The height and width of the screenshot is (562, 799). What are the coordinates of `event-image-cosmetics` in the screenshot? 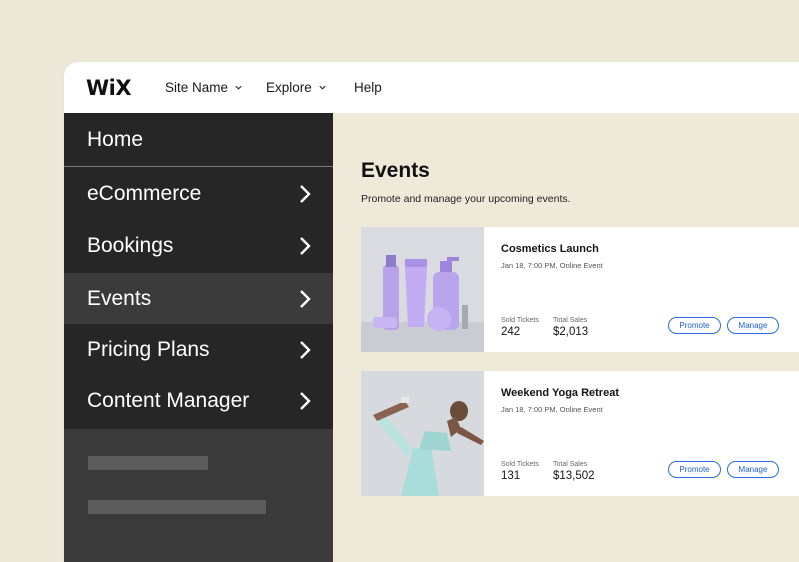 It's located at (422, 289).